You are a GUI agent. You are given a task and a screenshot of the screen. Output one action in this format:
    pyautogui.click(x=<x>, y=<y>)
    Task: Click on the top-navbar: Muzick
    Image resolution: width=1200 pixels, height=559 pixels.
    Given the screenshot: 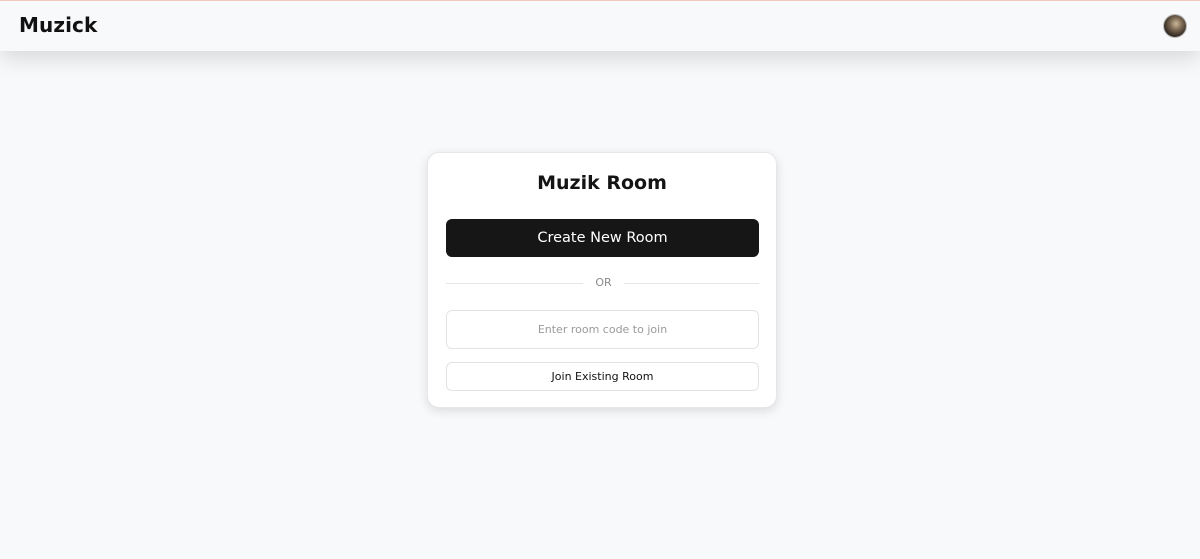 What is the action you would take?
    pyautogui.click(x=600, y=25)
    